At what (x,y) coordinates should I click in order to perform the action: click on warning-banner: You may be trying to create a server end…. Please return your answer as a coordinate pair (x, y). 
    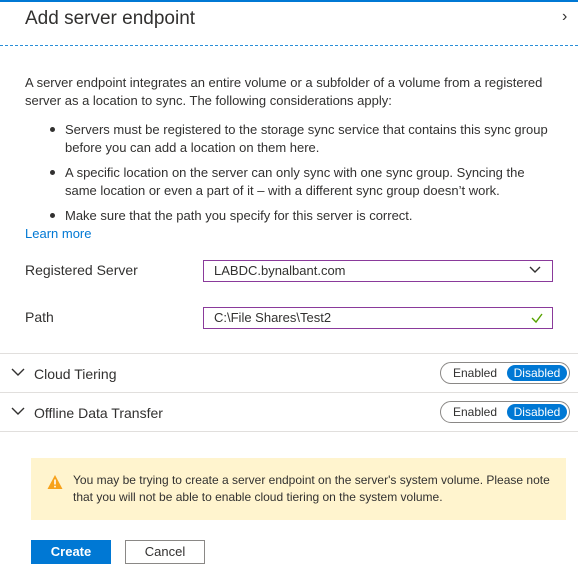
    Looking at the image, I should click on (298, 489).